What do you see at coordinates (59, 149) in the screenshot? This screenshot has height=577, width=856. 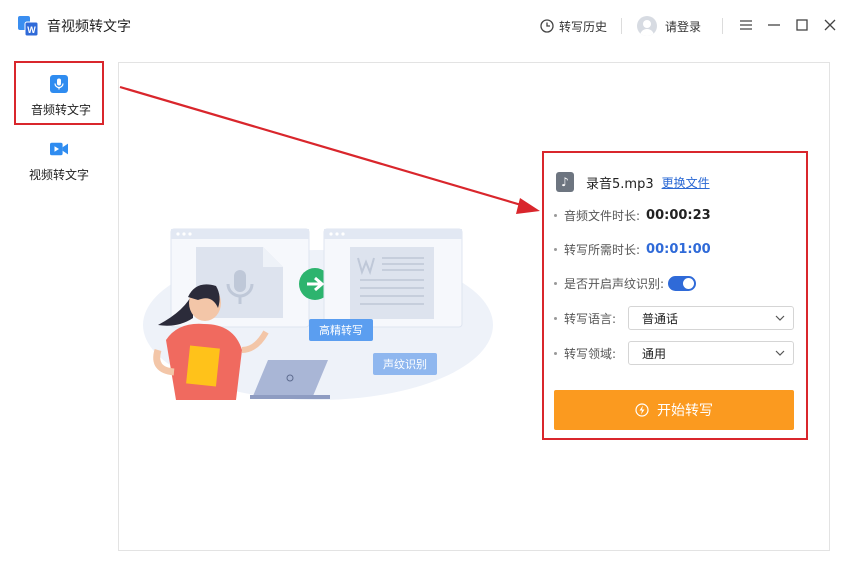 I see `video-camera-icon` at bounding box center [59, 149].